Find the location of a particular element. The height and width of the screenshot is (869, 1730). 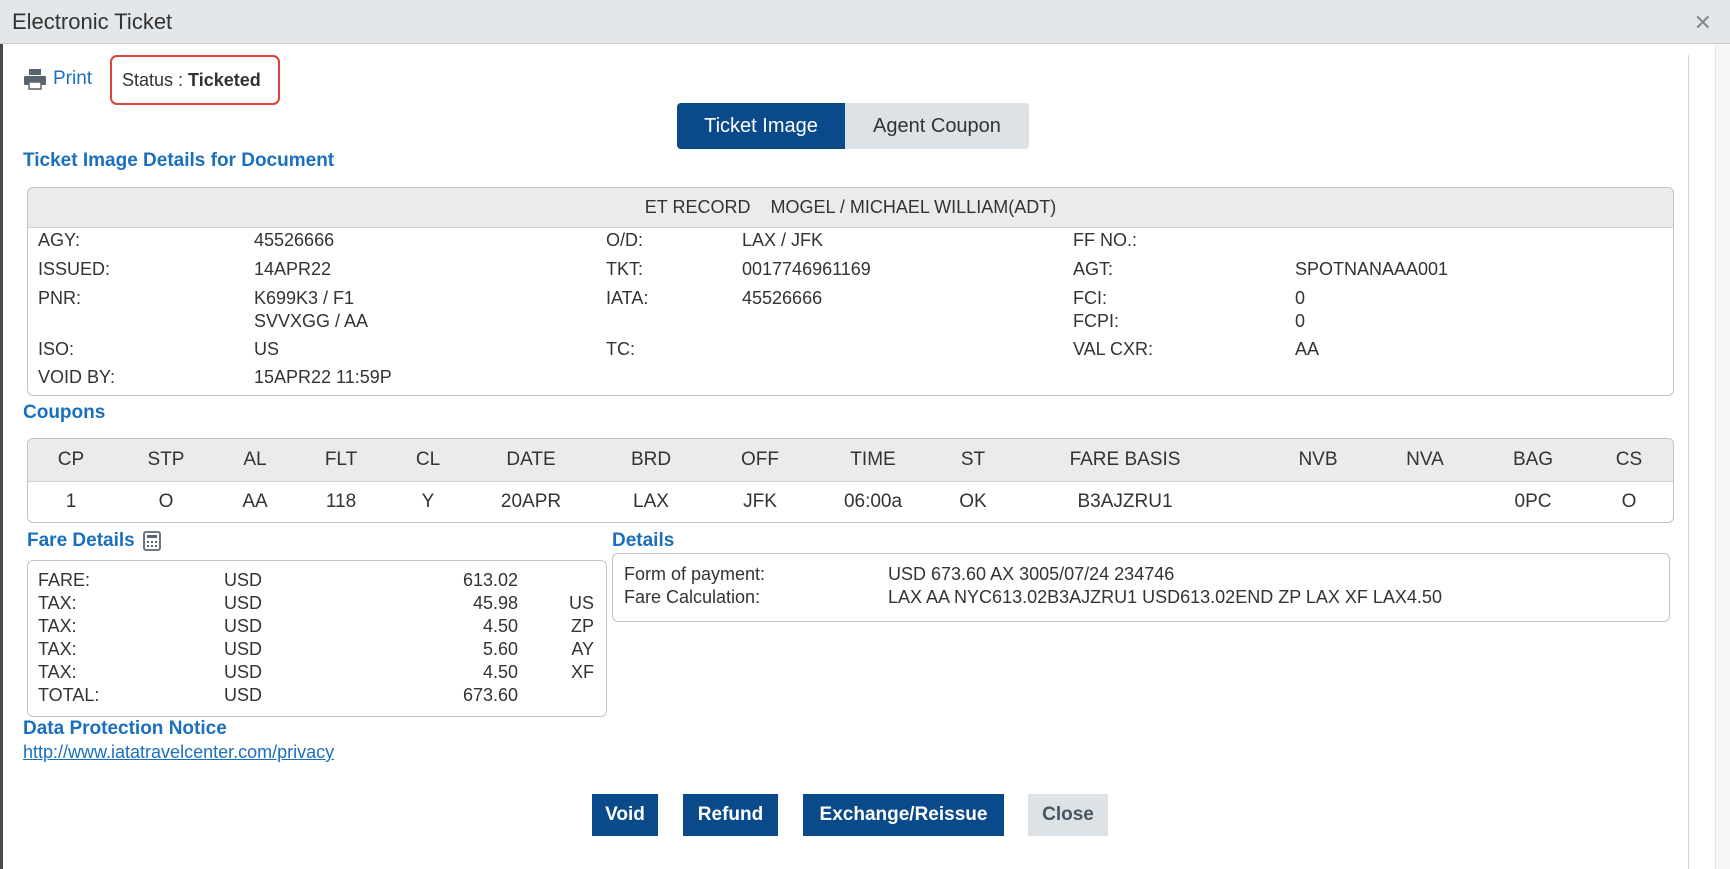

close-button: Close is located at coordinates (1068, 815).